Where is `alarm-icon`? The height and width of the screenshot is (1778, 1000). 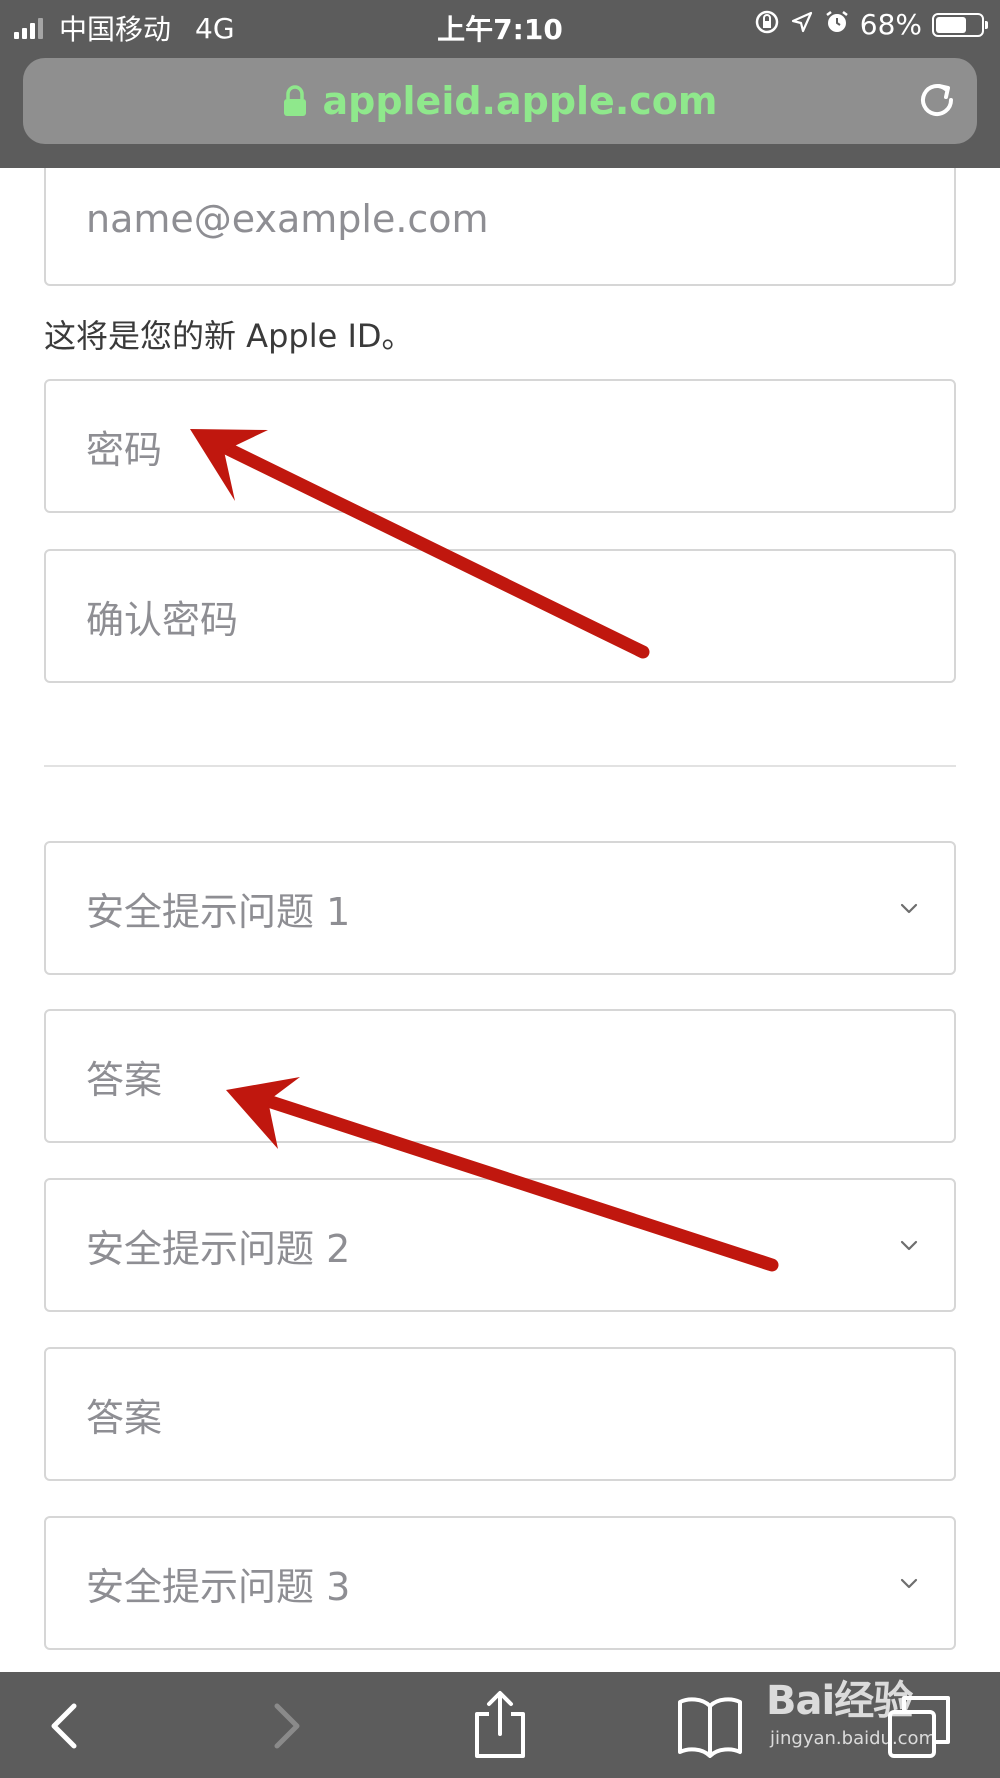 alarm-icon is located at coordinates (837, 25).